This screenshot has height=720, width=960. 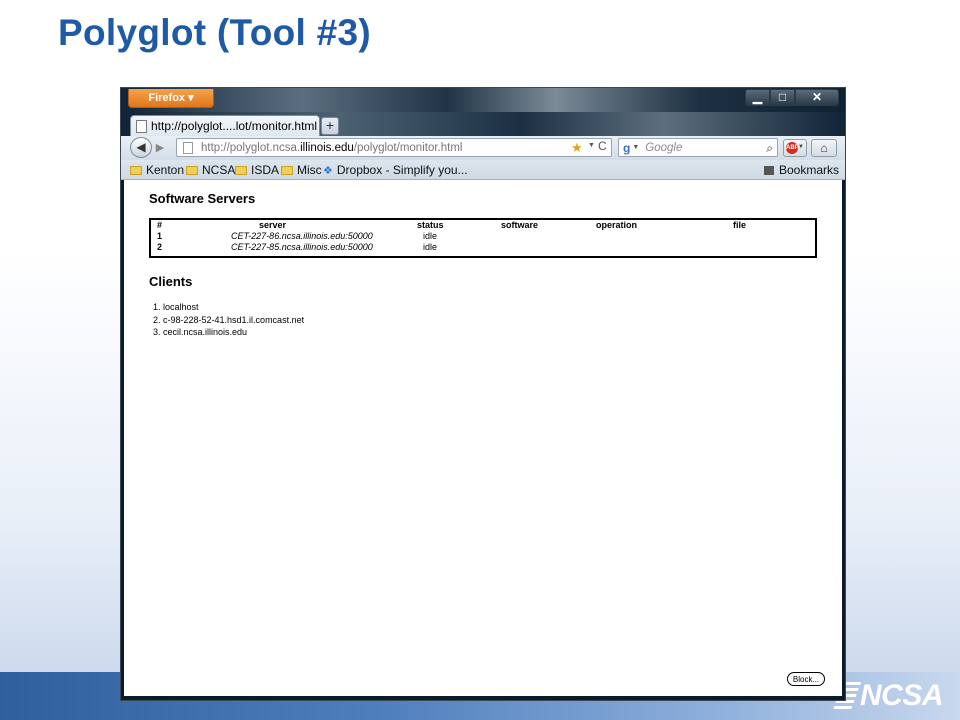 What do you see at coordinates (801, 147) in the screenshot?
I see `adblock-dropdown-icon: ▼` at bounding box center [801, 147].